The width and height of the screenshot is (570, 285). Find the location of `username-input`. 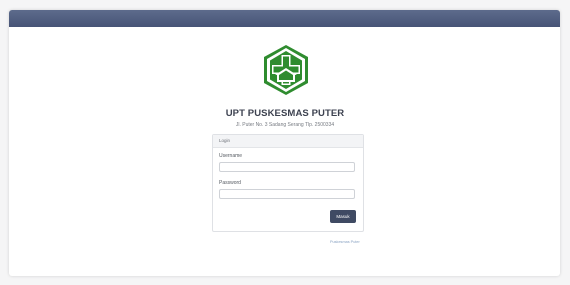

username-input is located at coordinates (287, 167).